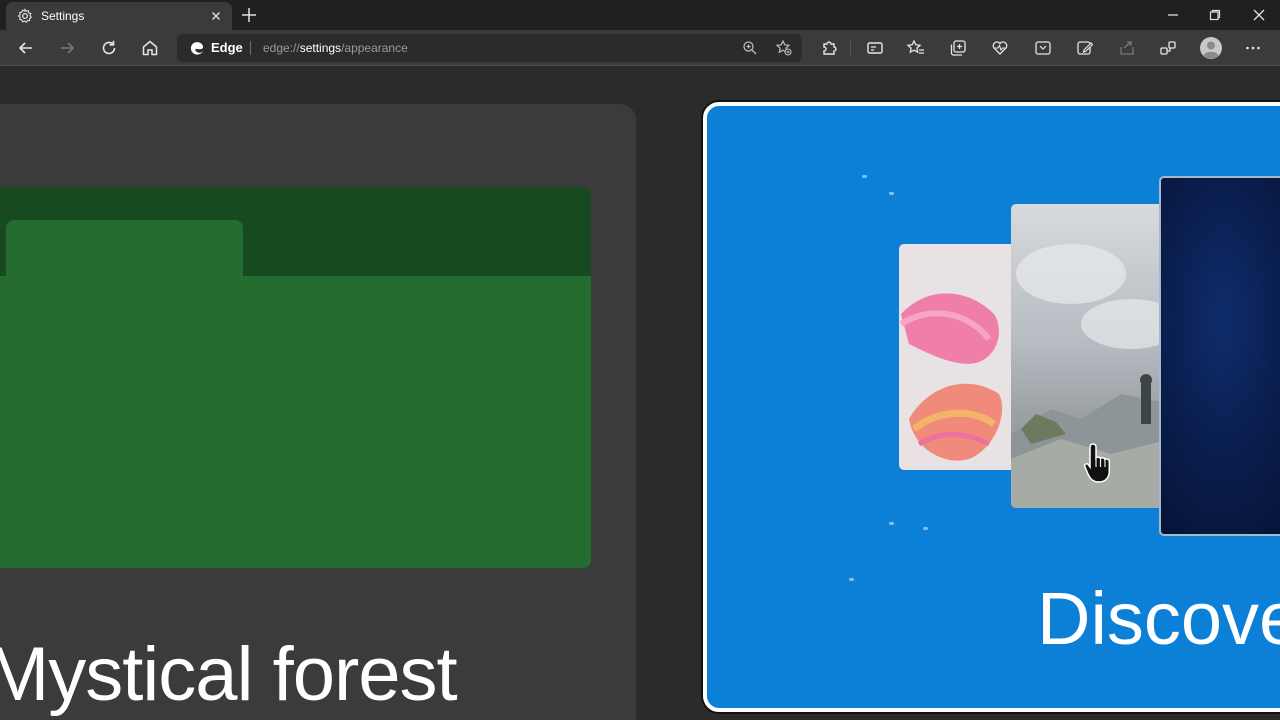  I want to click on new-tab-icon, so click(249, 15).